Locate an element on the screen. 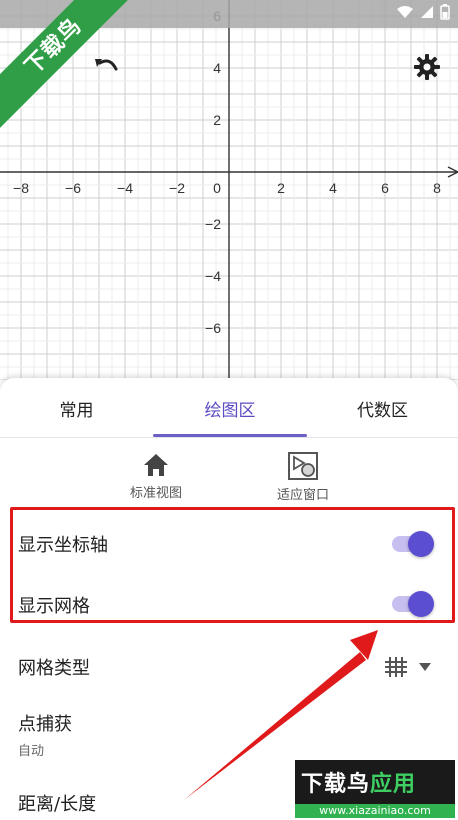 The image size is (458, 820). watermark-title: 下载鸟应用 is located at coordinates (359, 784).